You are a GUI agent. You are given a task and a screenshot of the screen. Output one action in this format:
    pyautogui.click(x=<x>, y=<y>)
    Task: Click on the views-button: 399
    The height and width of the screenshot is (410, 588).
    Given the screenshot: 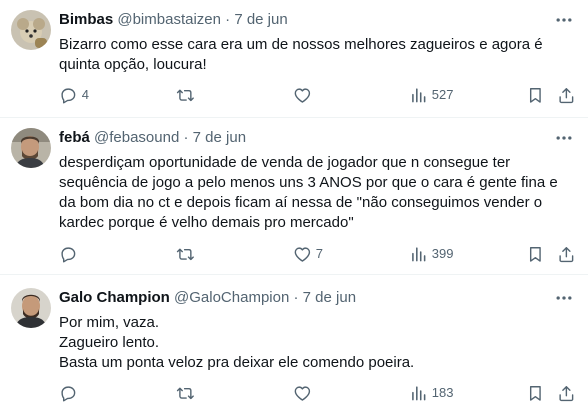 What is the action you would take?
    pyautogui.click(x=431, y=254)
    